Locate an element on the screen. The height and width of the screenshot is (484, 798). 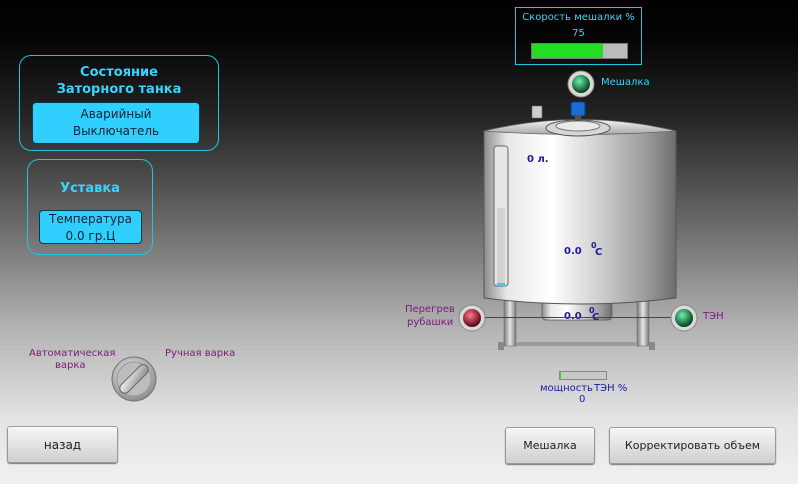
heater-power-bar is located at coordinates (583, 375).